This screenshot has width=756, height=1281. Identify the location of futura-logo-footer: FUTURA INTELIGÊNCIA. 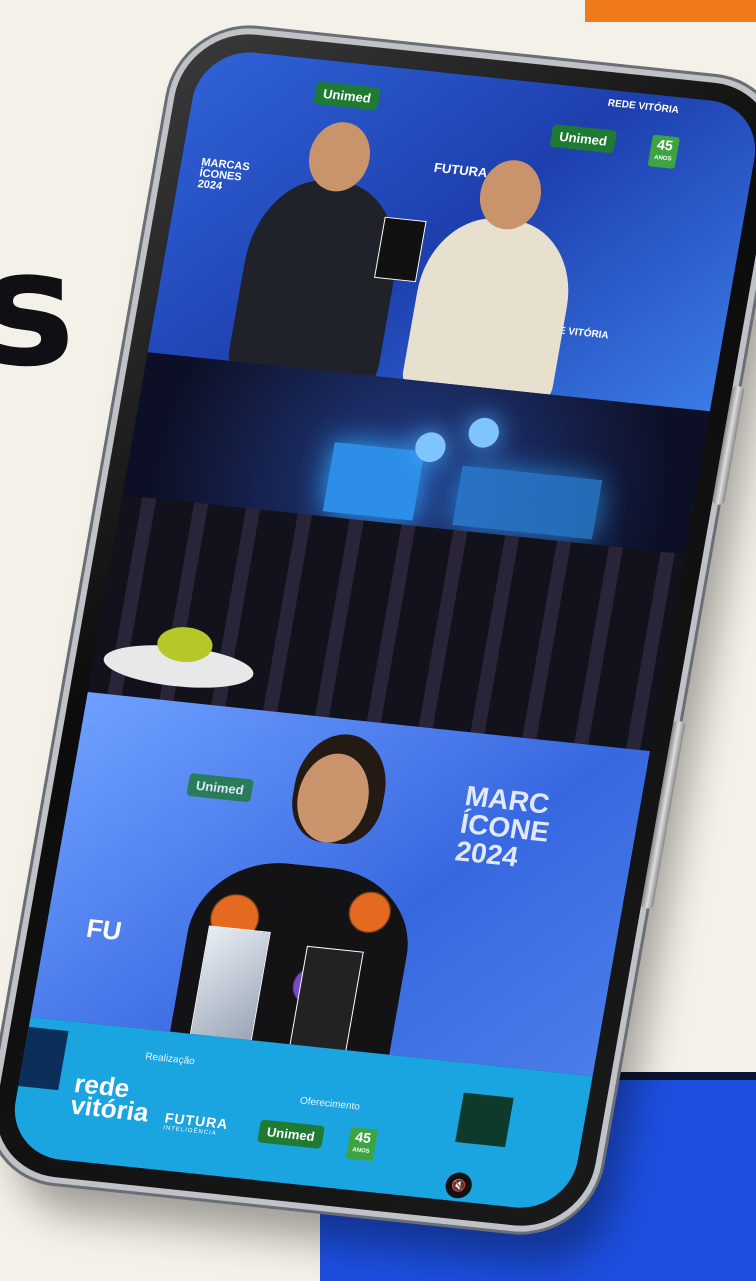
(196, 1123).